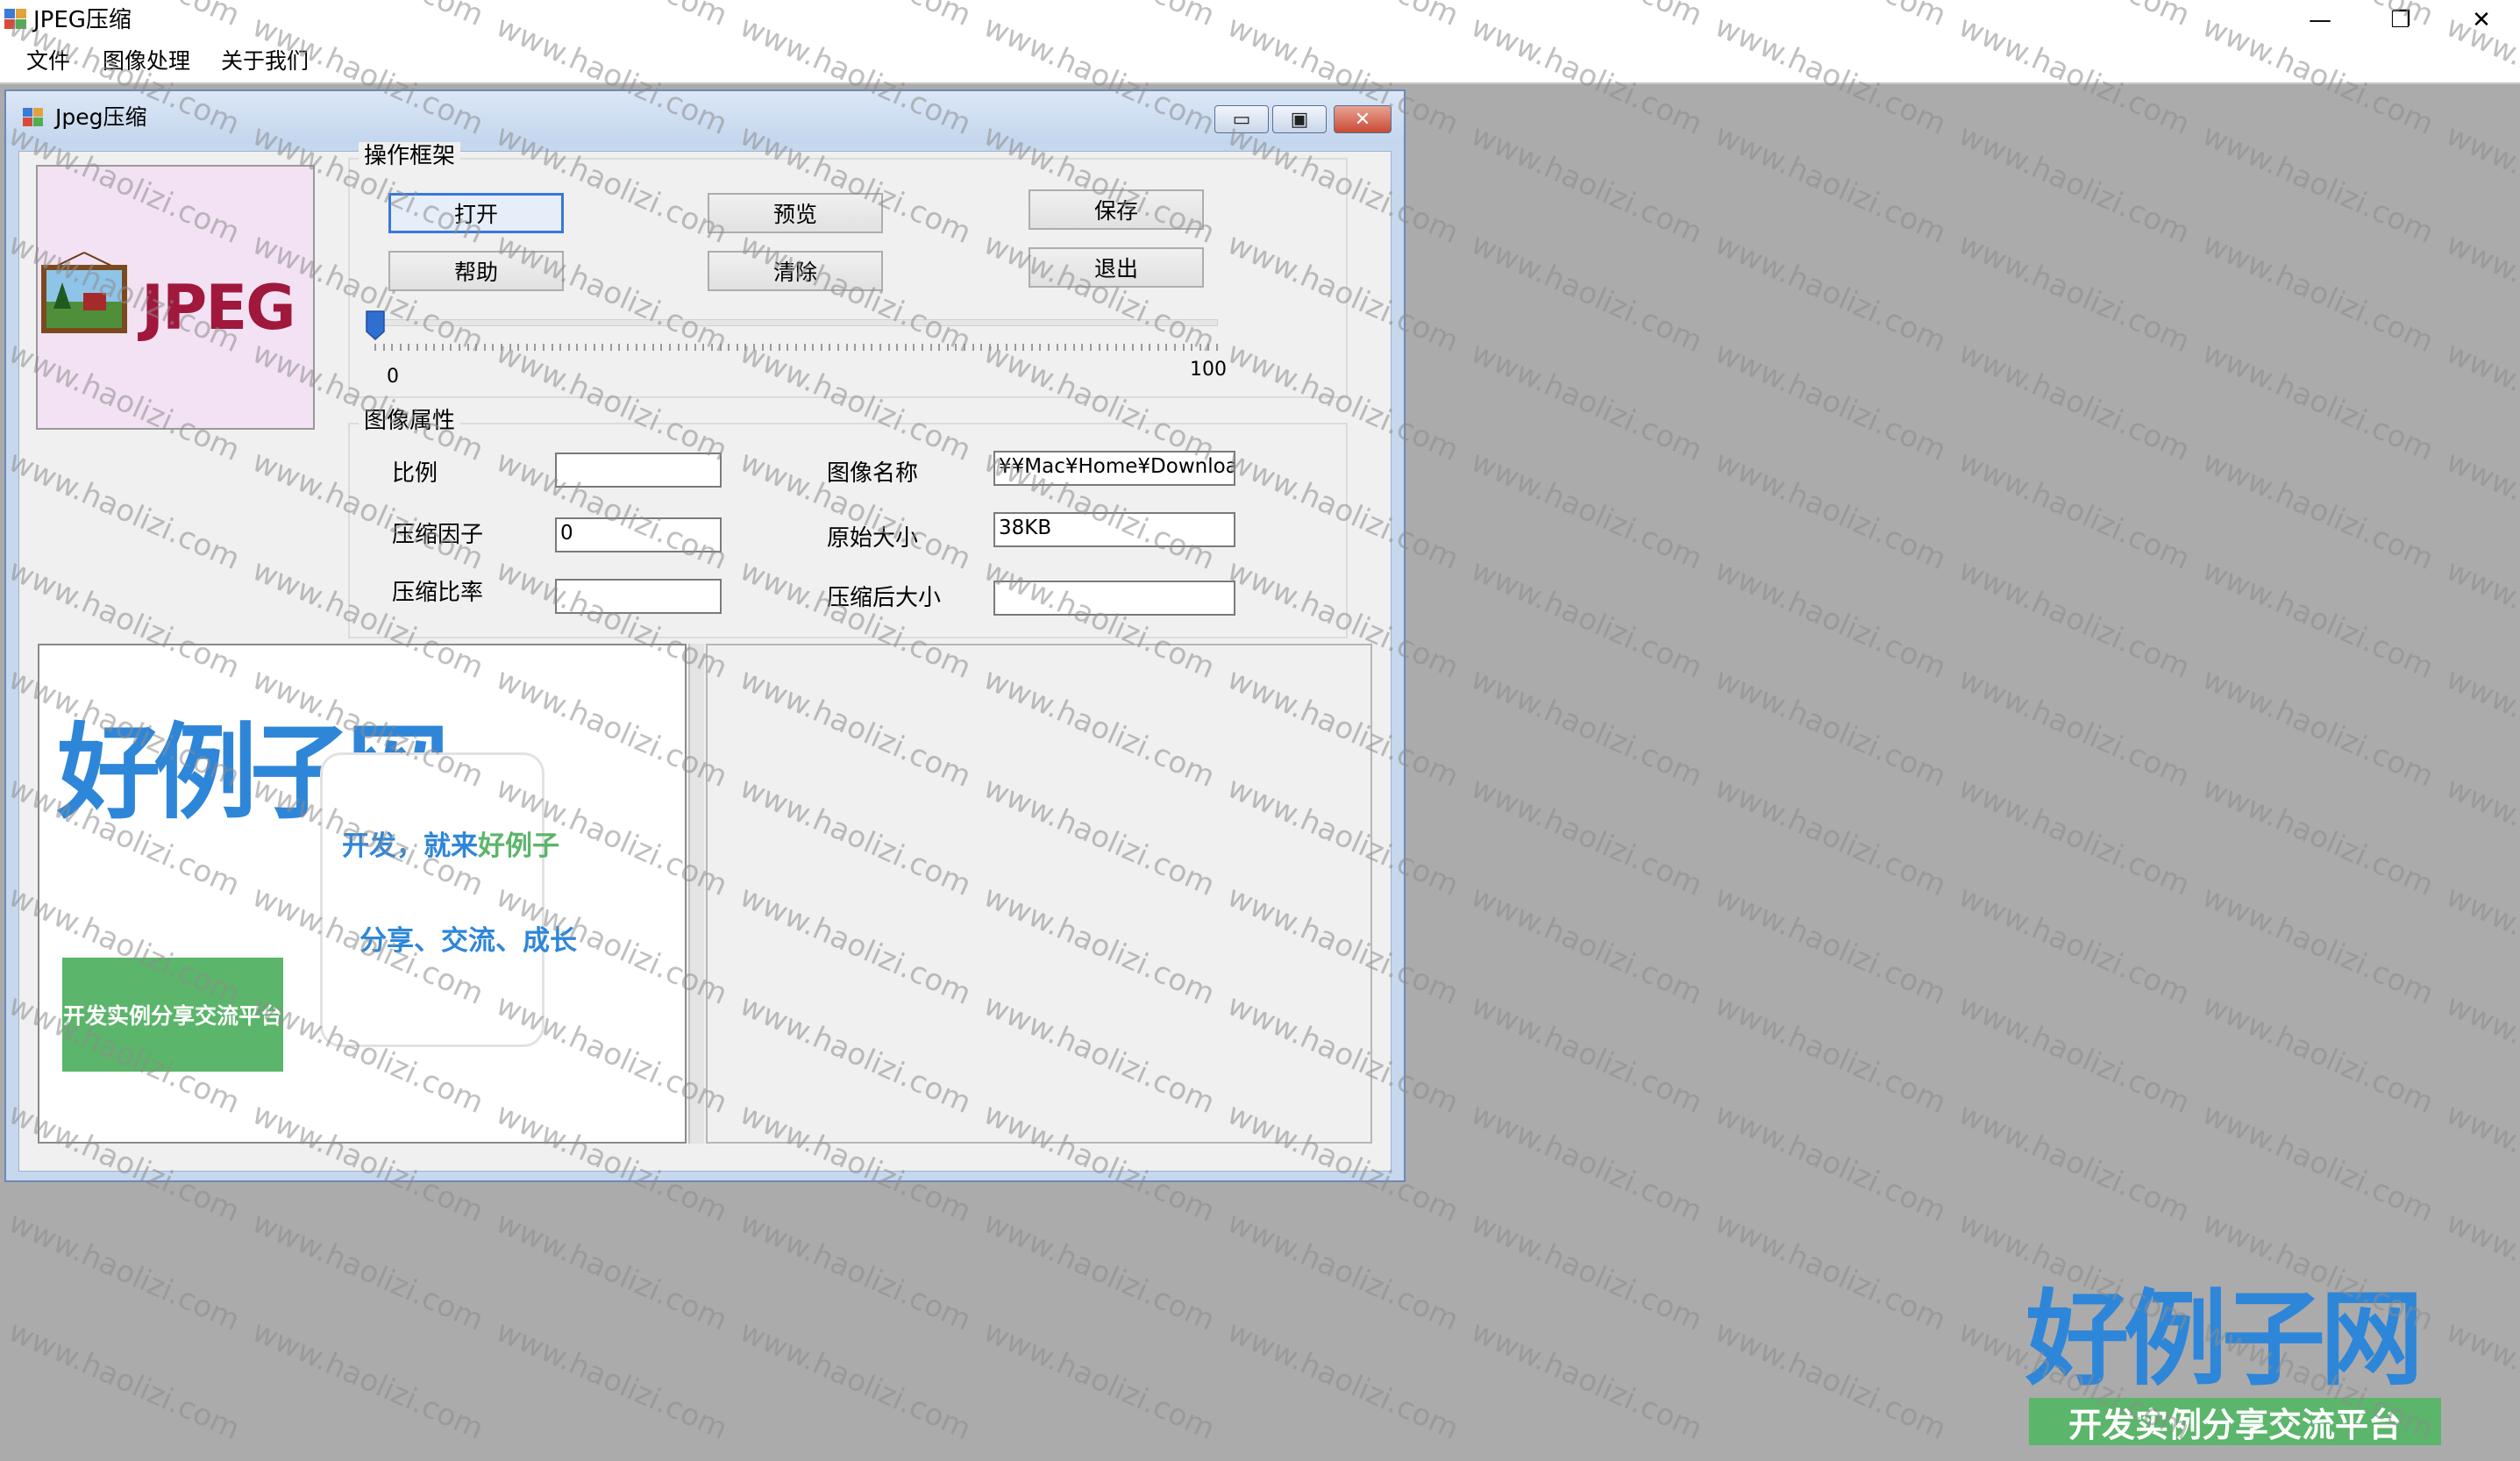 Image resolution: width=2520 pixels, height=1461 pixels. What do you see at coordinates (265, 61) in the screenshot?
I see `menu-about-us: 关于我们` at bounding box center [265, 61].